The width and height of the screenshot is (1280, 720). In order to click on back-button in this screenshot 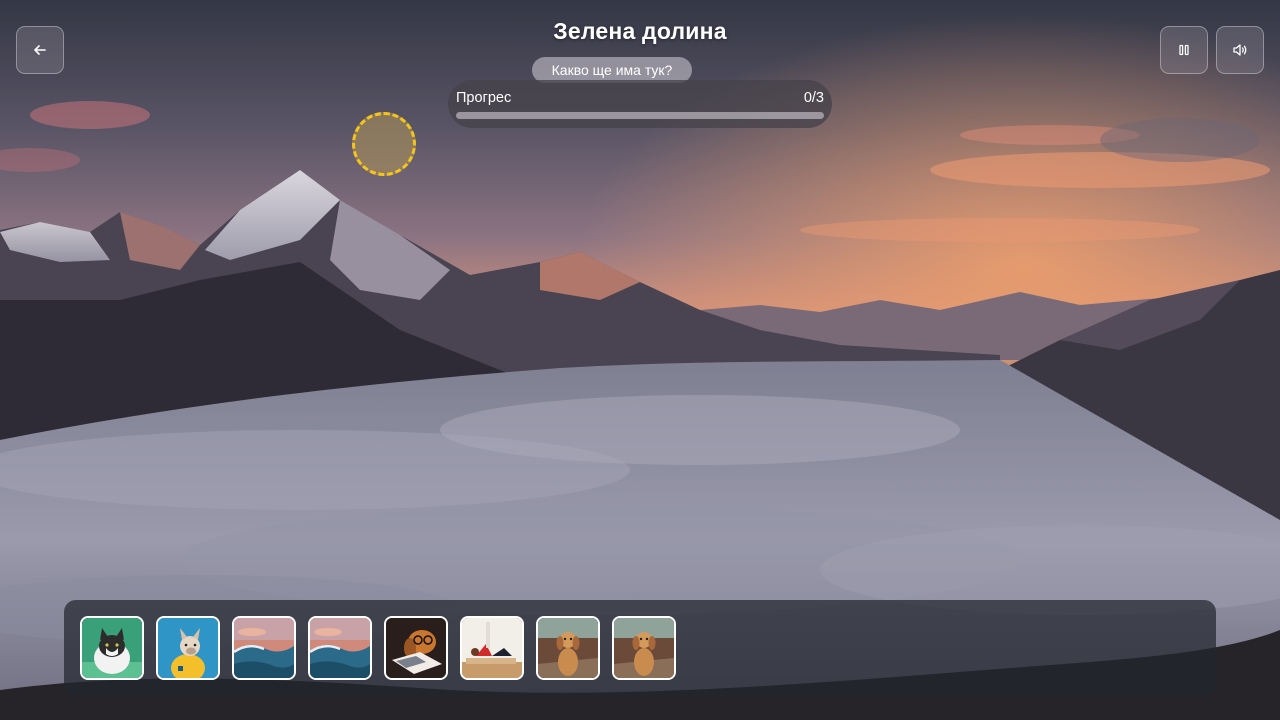, I will do `click(40, 50)`.